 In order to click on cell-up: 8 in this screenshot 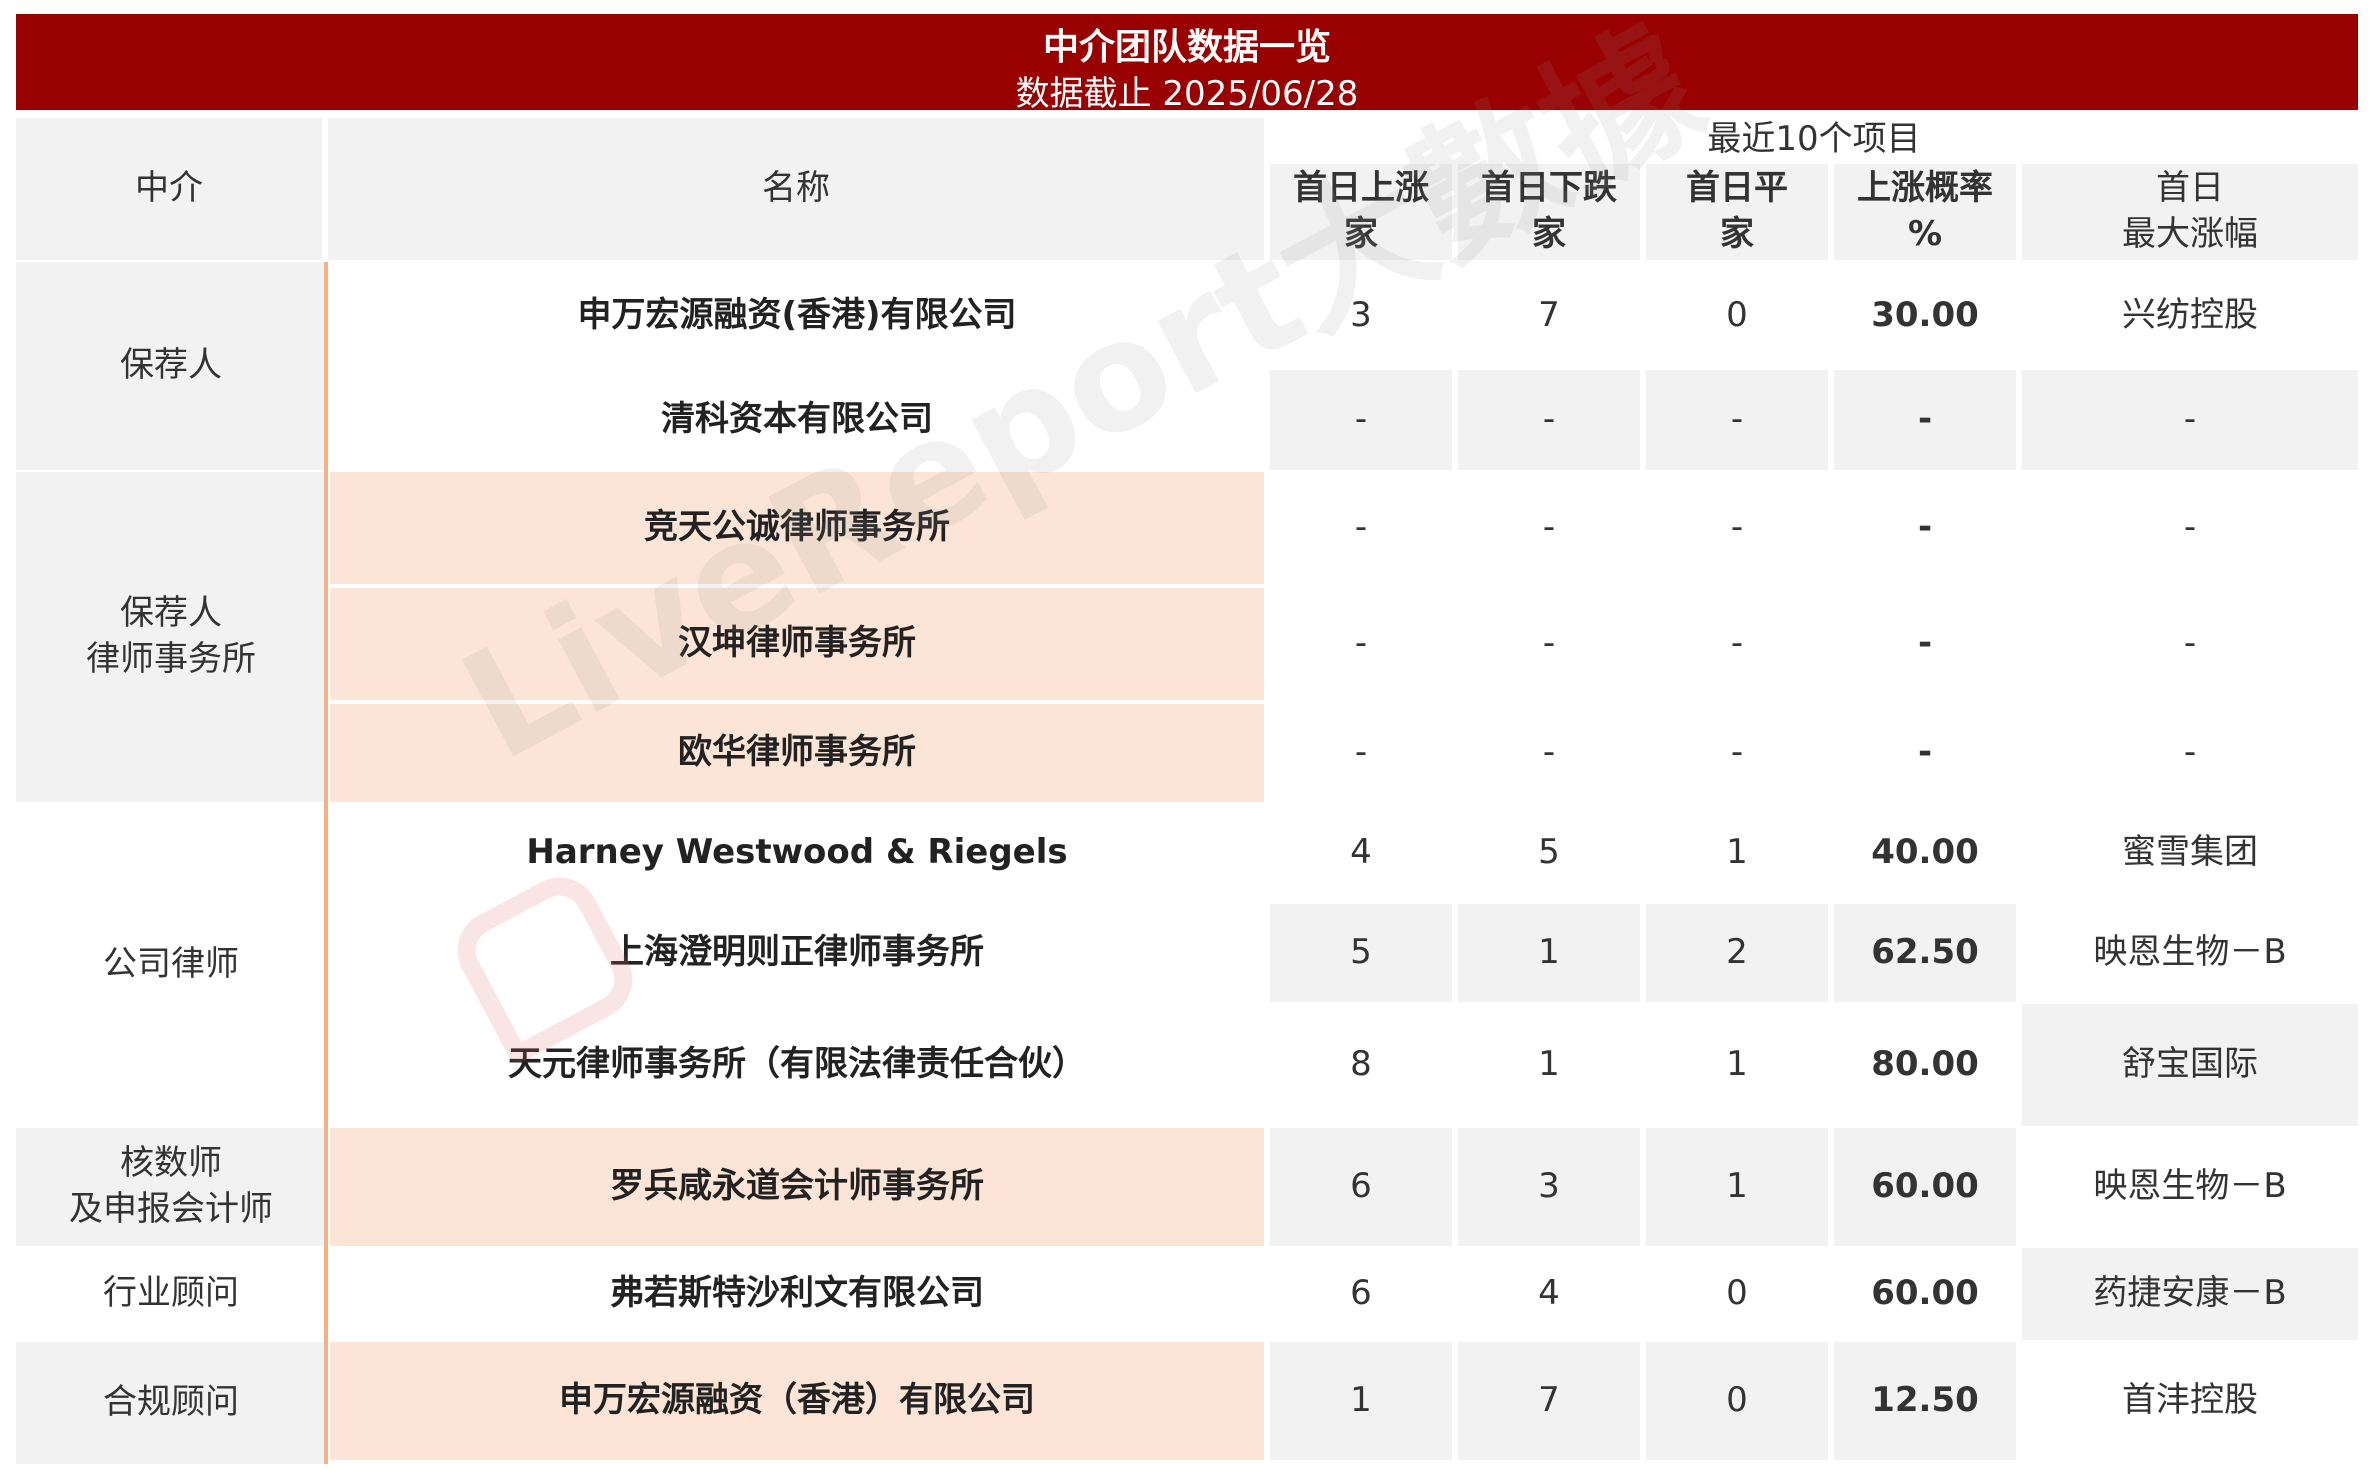, I will do `click(1361, 1065)`.